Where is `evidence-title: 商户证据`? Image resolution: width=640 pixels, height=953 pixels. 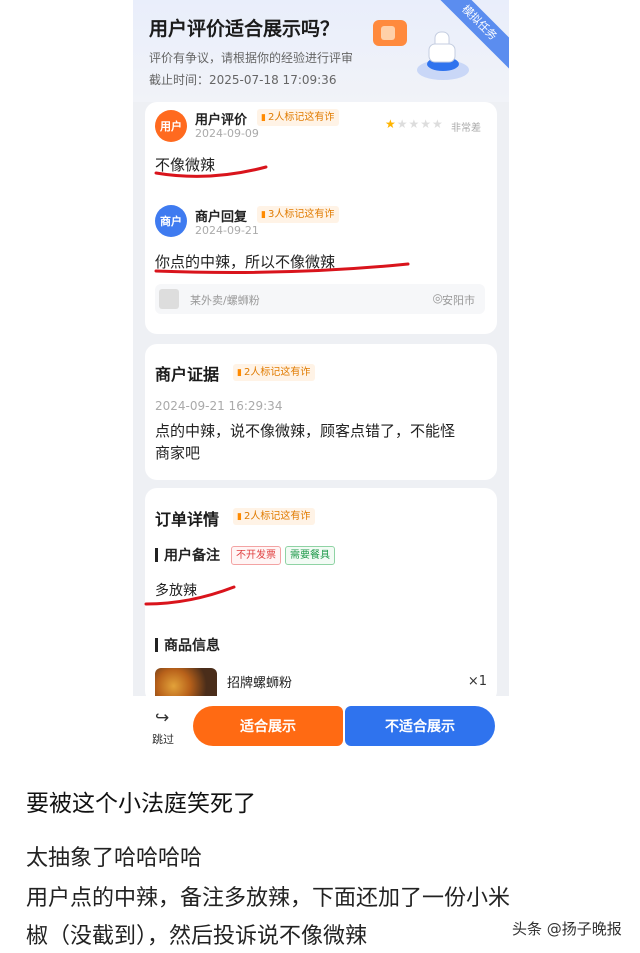
evidence-title: 商户证据 is located at coordinates (187, 374).